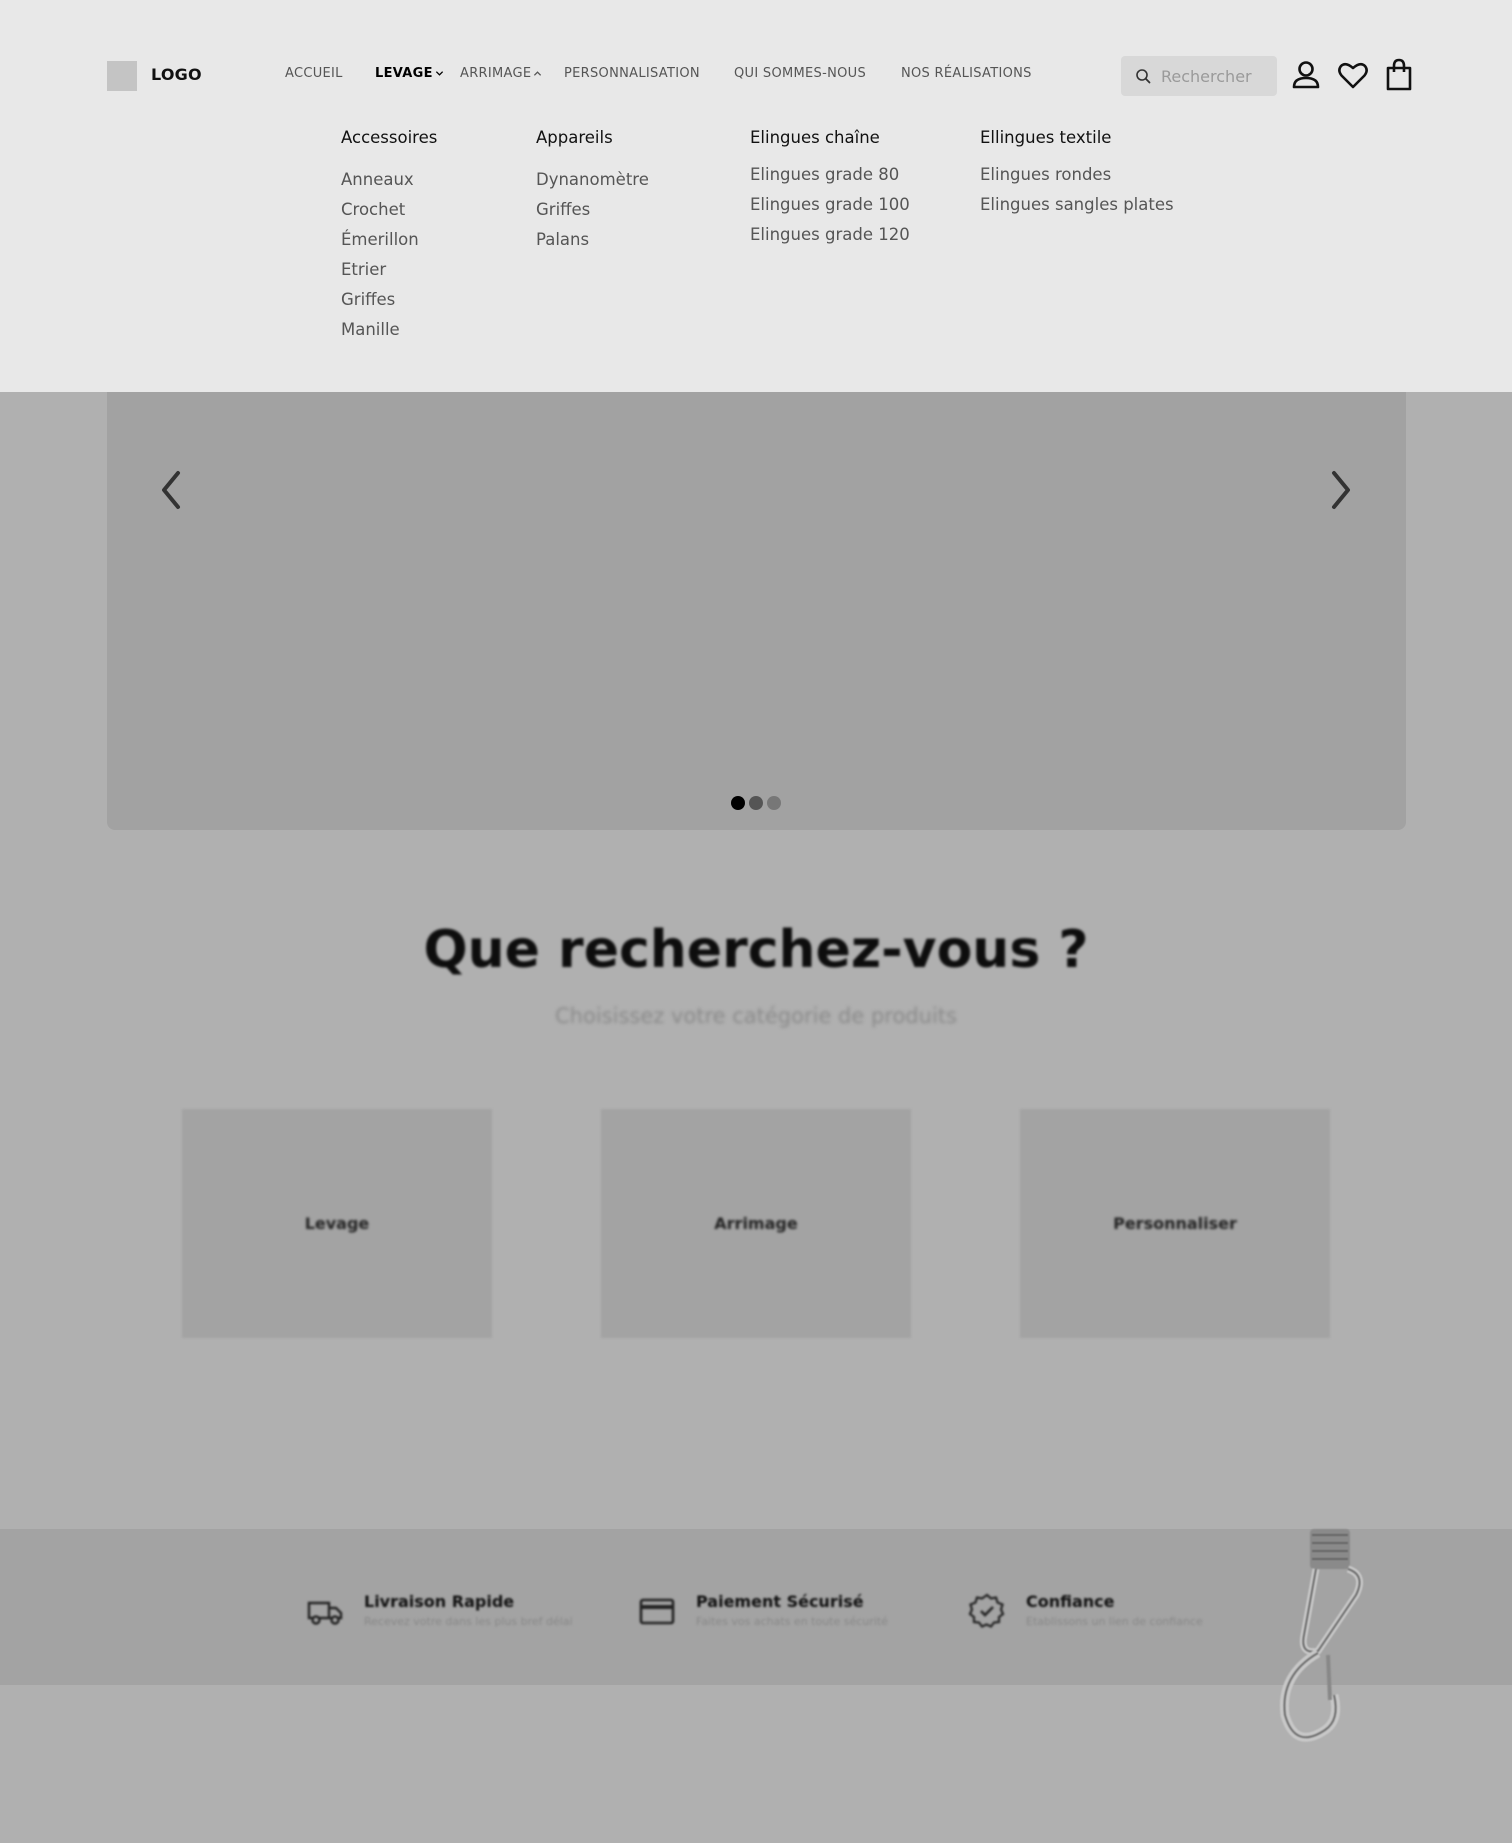 The image size is (1512, 1843). I want to click on mega-col-appareils: Appareils Dynanomètre Griffes Palans, so click(592, 191).